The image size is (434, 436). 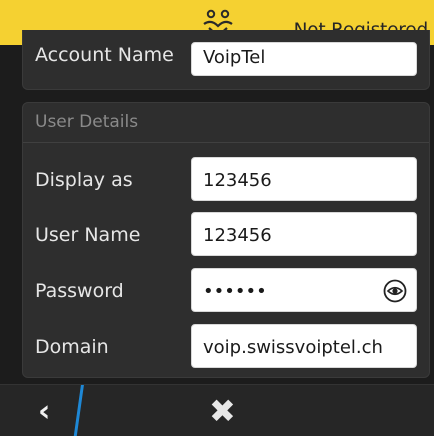 What do you see at coordinates (395, 291) in the screenshot?
I see `eye-icon` at bounding box center [395, 291].